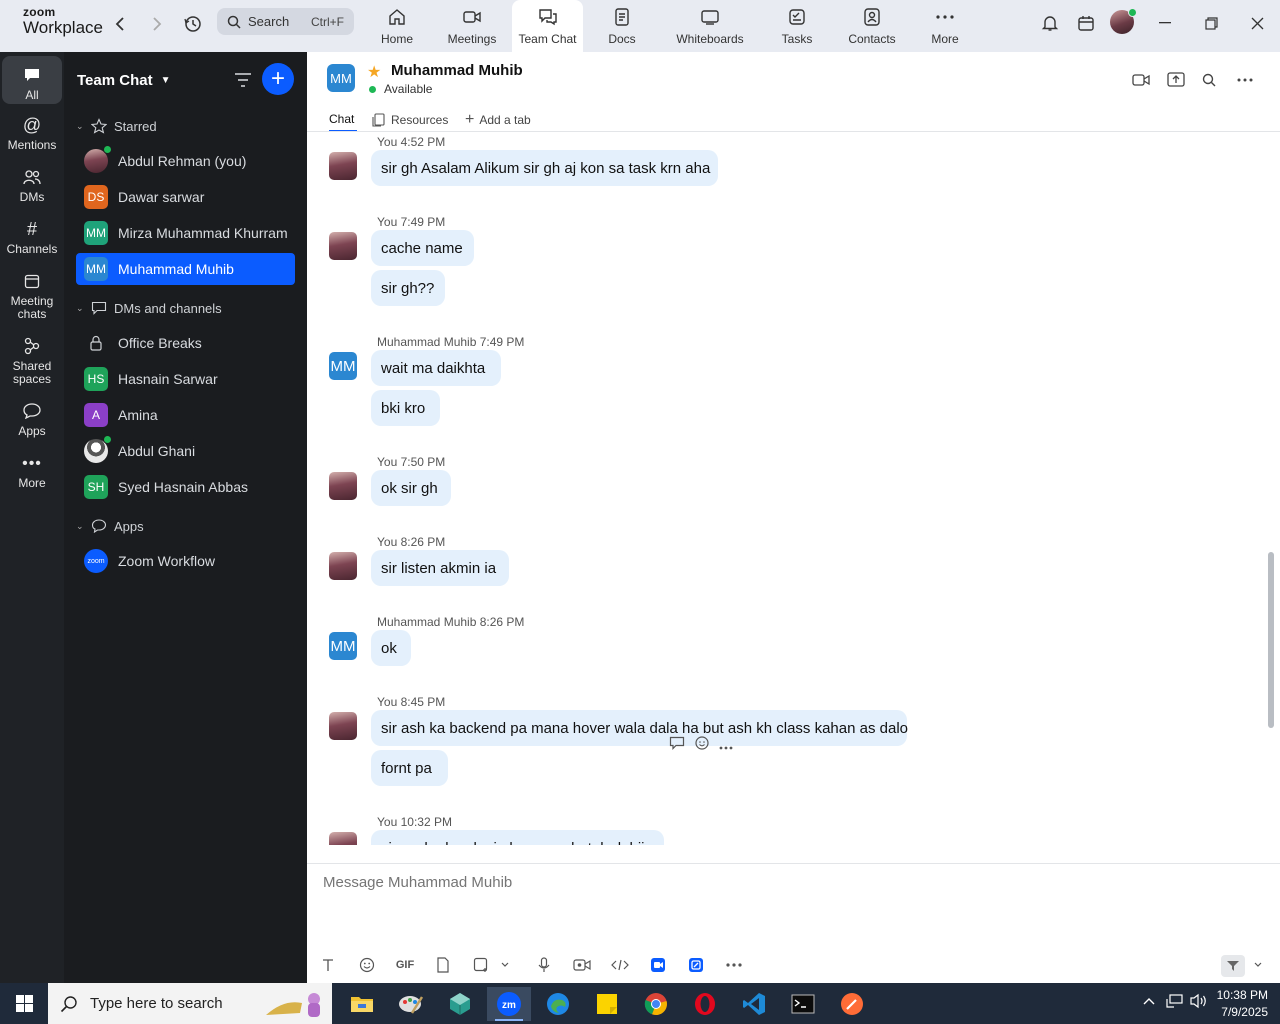  I want to click on share-screen-icon, so click(1176, 80).